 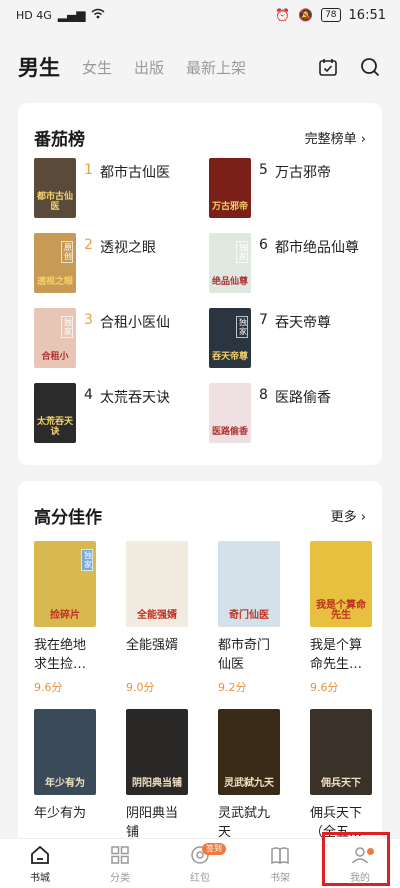 What do you see at coordinates (88, 320) in the screenshot?
I see `rank-number: 3` at bounding box center [88, 320].